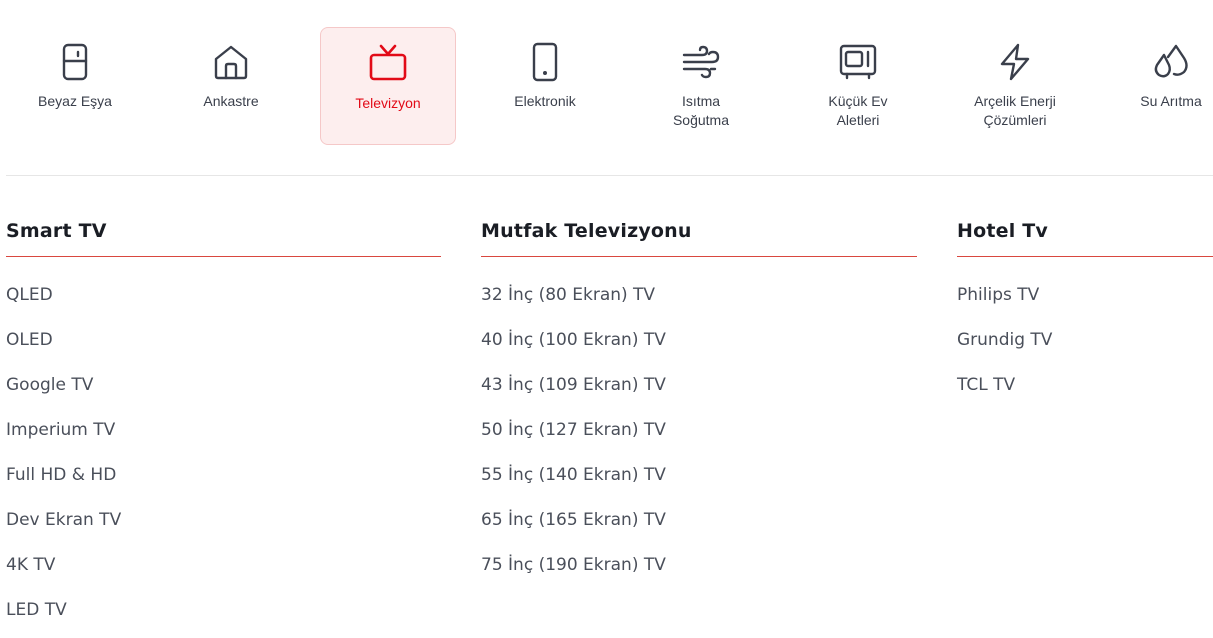 The image size is (1213, 638). I want to click on category-isitma-sogutma: Isıtma Soğutma, so click(701, 86).